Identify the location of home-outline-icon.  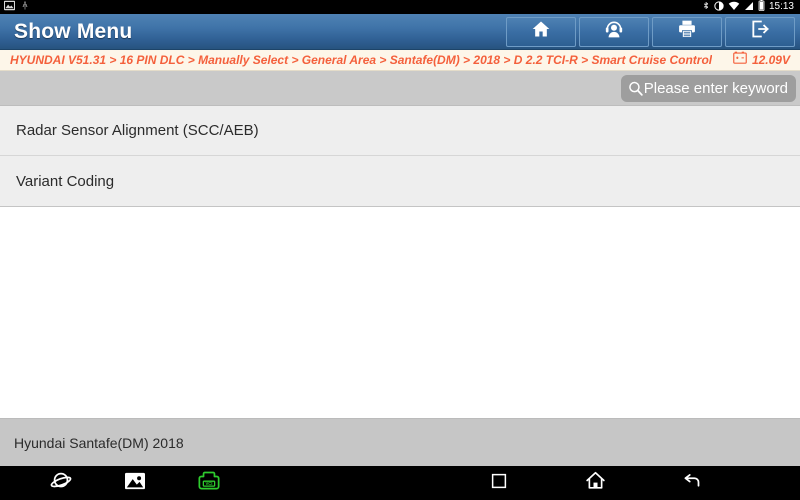
(595, 483).